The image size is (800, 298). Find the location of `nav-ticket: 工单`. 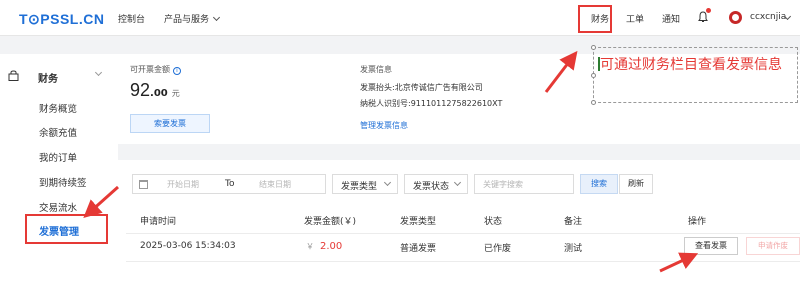

nav-ticket: 工单 is located at coordinates (635, 18).